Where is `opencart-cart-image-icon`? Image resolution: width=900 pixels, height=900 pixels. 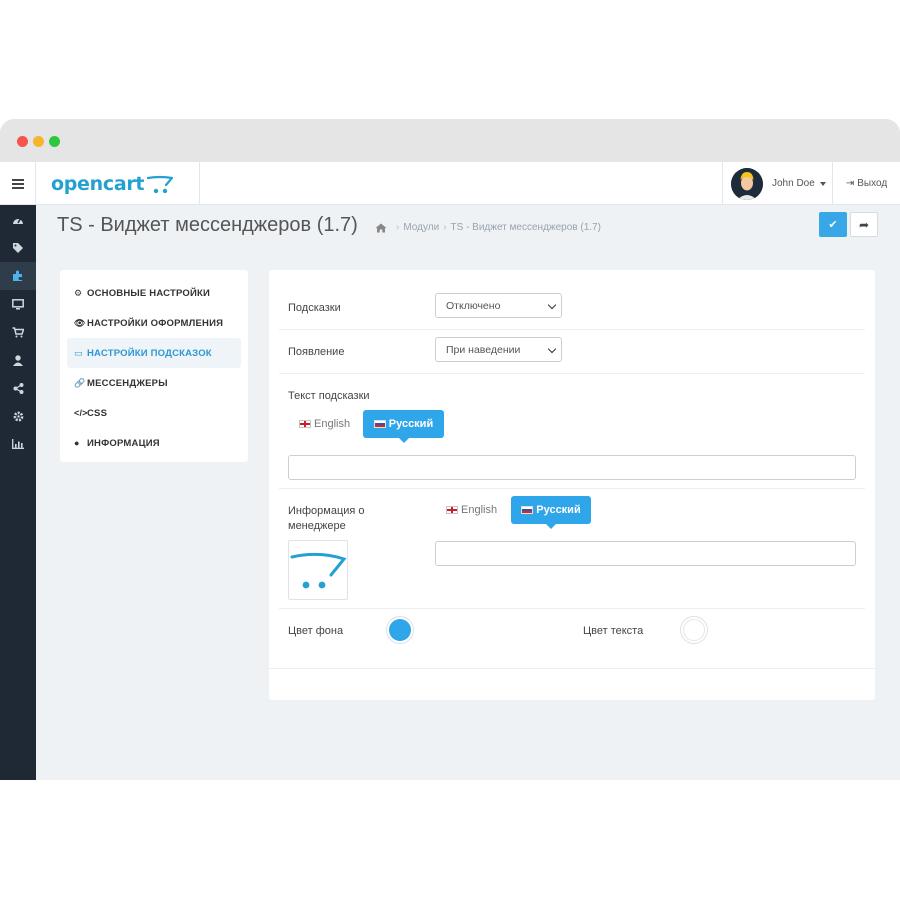
opencart-cart-image-icon is located at coordinates (318, 570).